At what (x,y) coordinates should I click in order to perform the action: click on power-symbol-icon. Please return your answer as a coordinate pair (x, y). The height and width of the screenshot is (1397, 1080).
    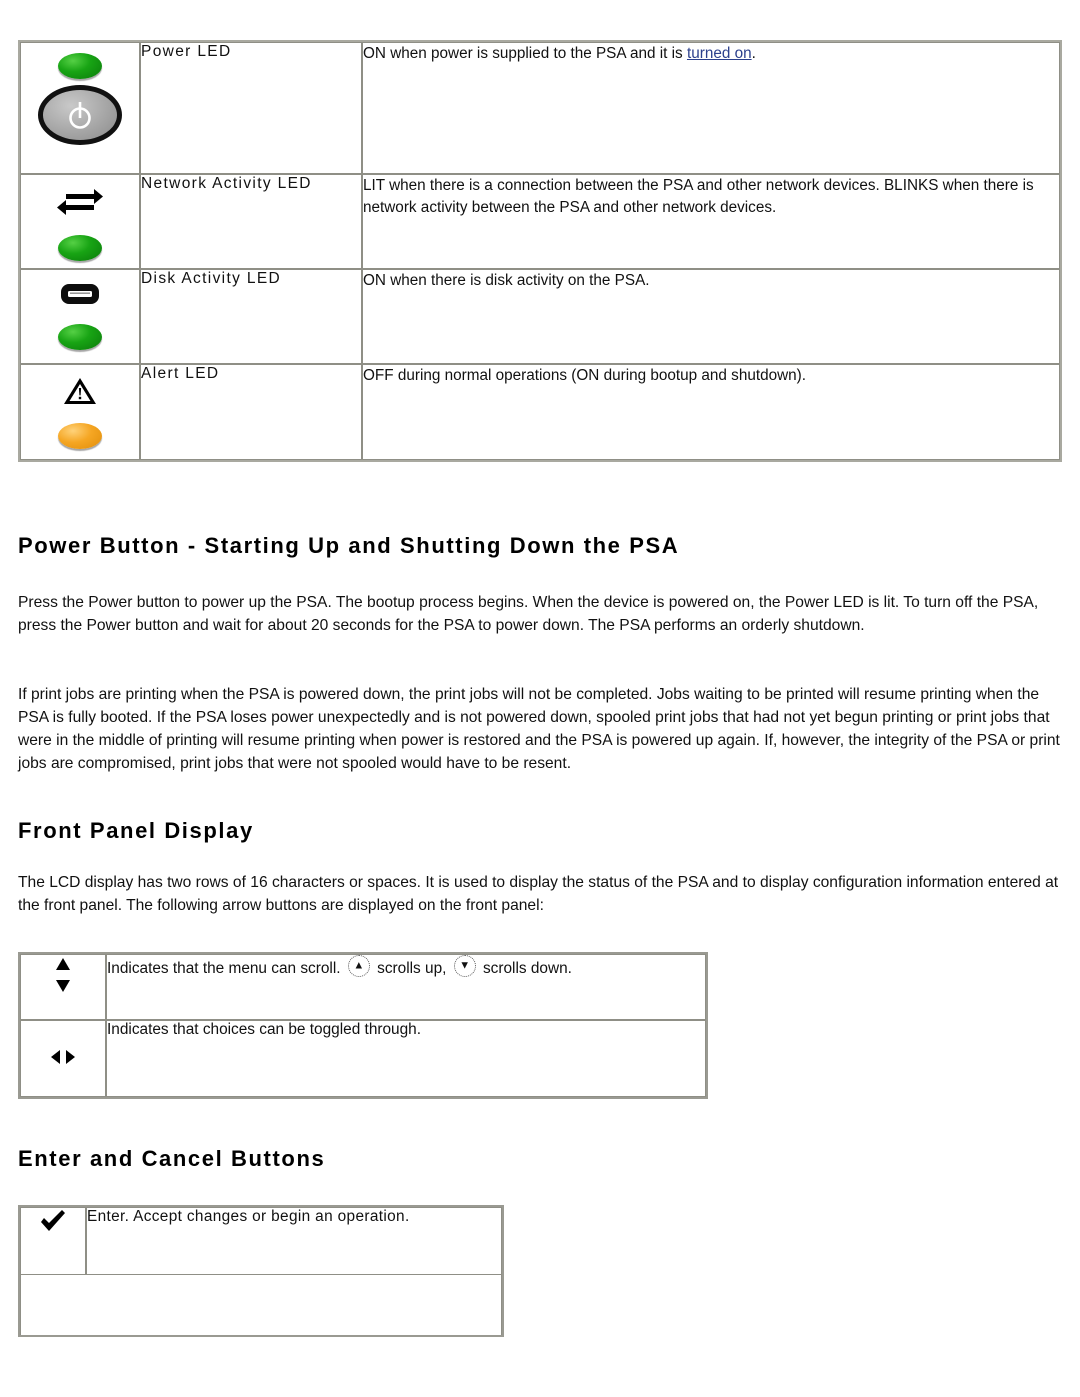
    Looking at the image, I should click on (80, 115).